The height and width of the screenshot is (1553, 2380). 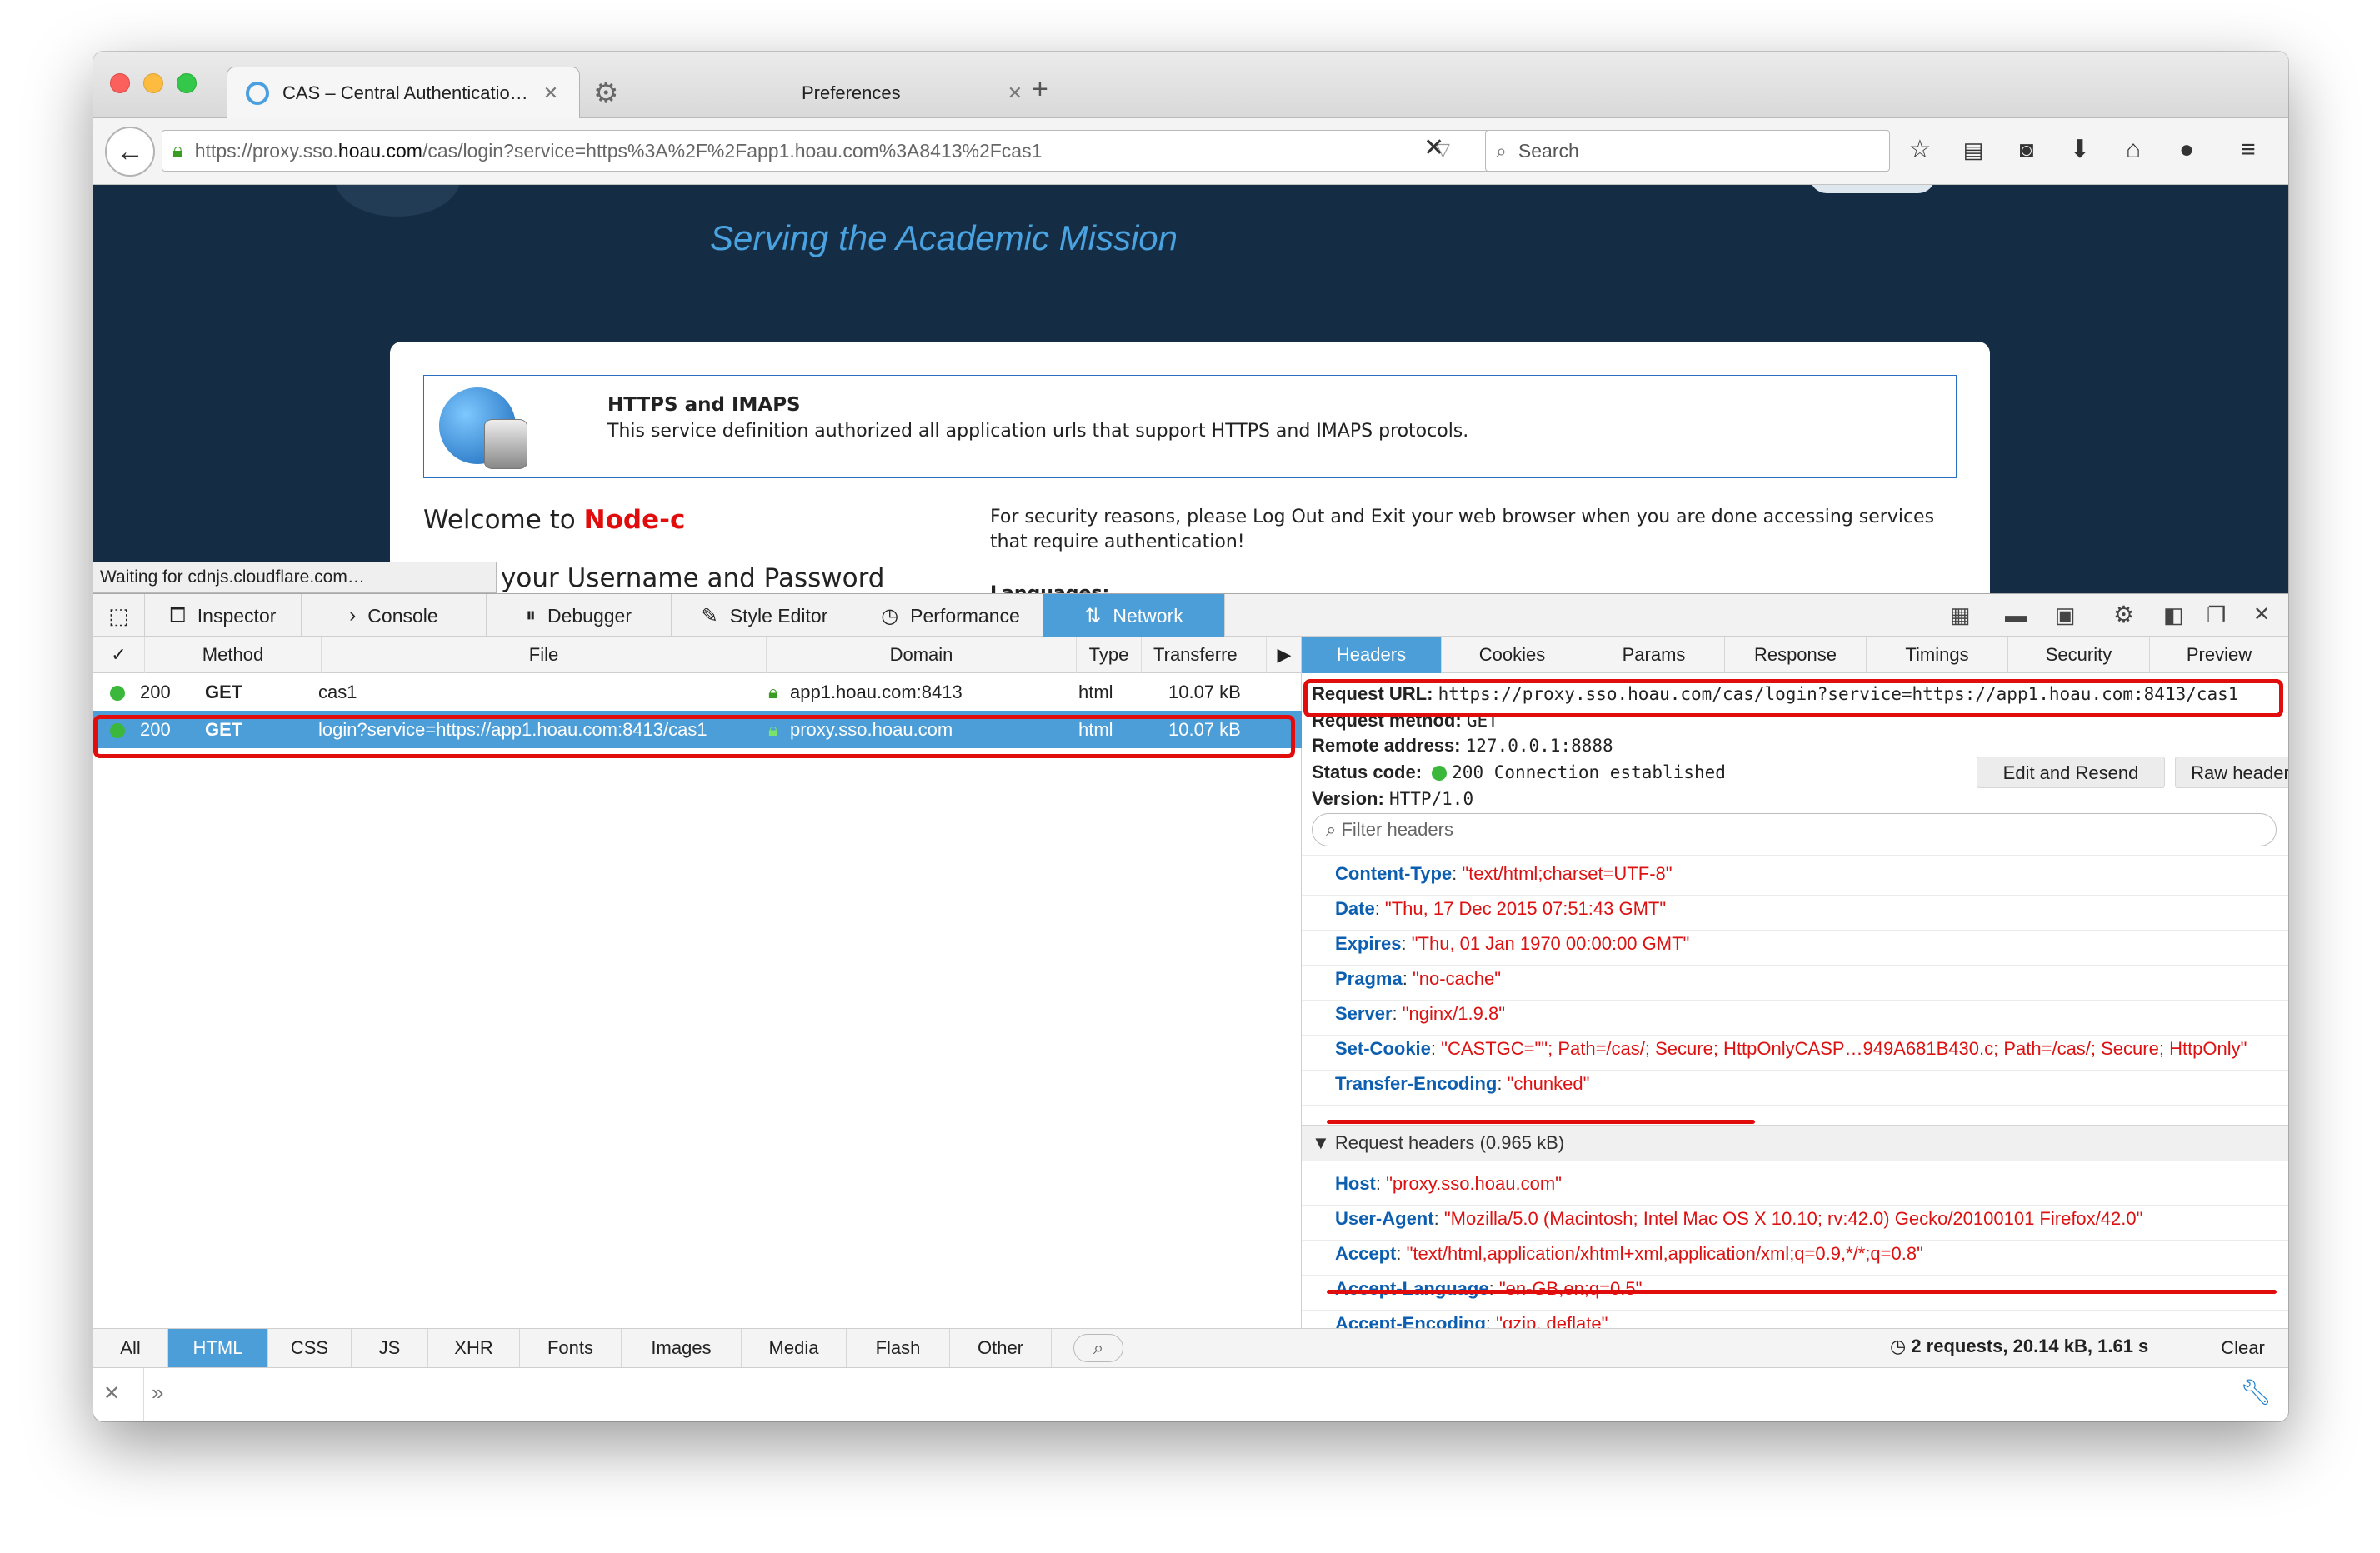 What do you see at coordinates (899, 1348) in the screenshot?
I see `filter-flash: Flash` at bounding box center [899, 1348].